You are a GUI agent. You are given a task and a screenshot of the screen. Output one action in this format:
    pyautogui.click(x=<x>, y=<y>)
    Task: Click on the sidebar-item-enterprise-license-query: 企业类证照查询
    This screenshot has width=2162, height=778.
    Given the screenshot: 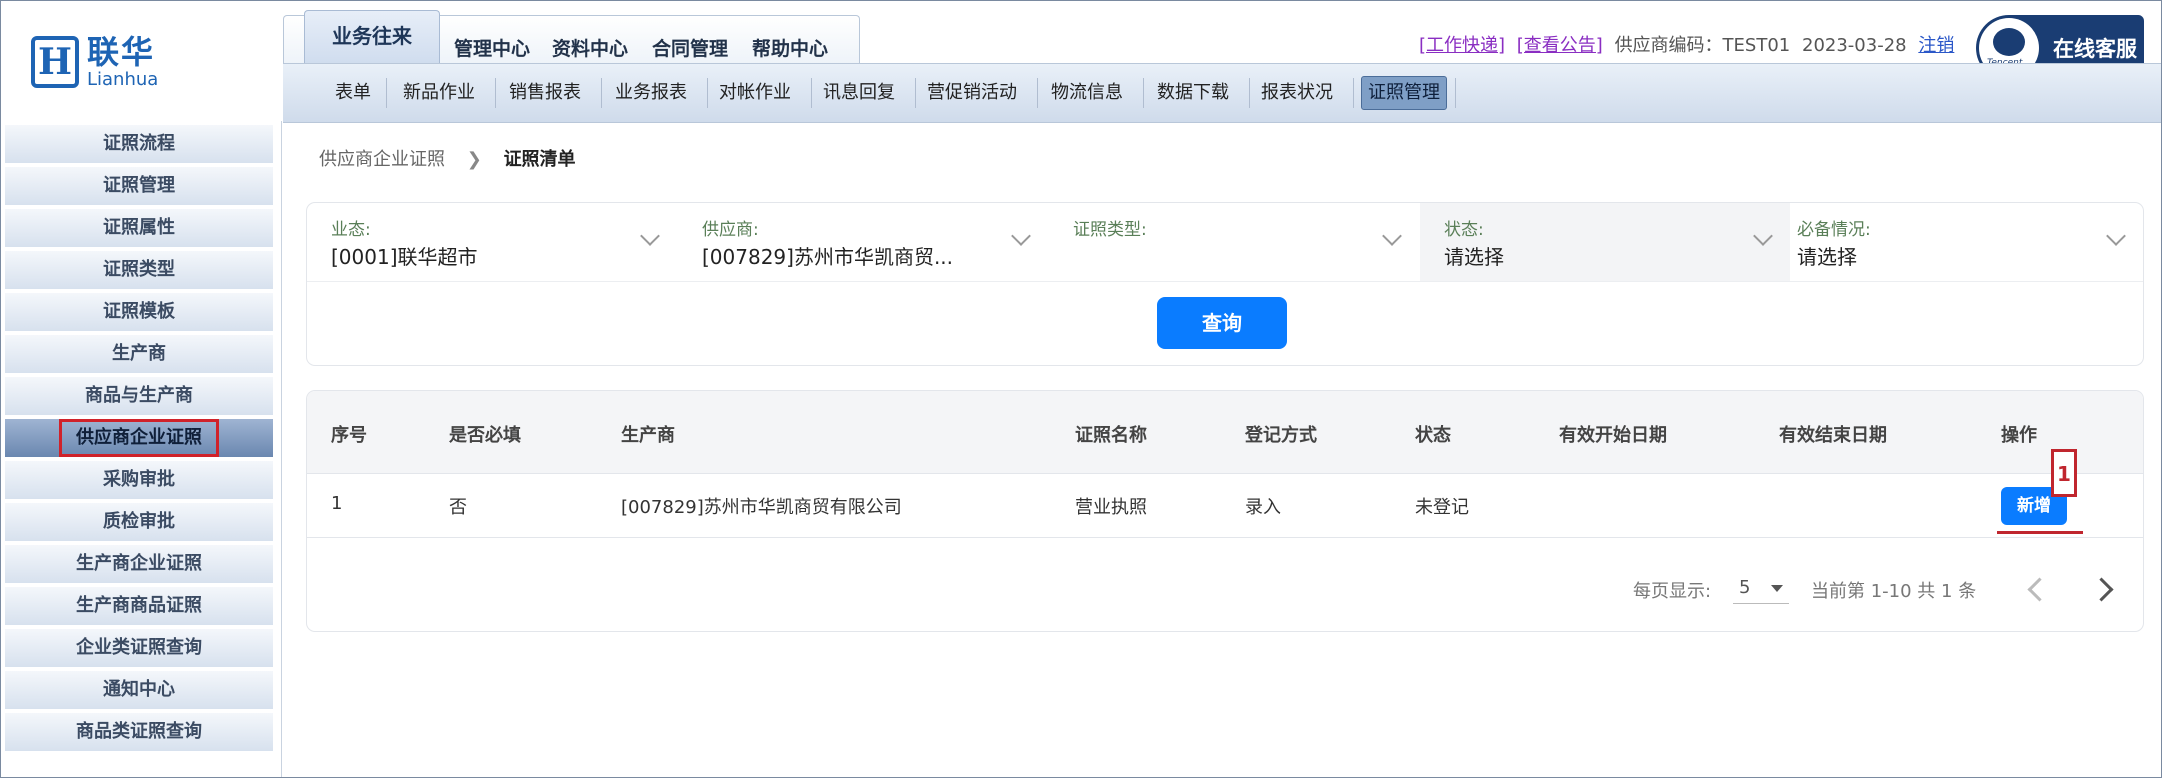 What is the action you would take?
    pyautogui.click(x=139, y=649)
    